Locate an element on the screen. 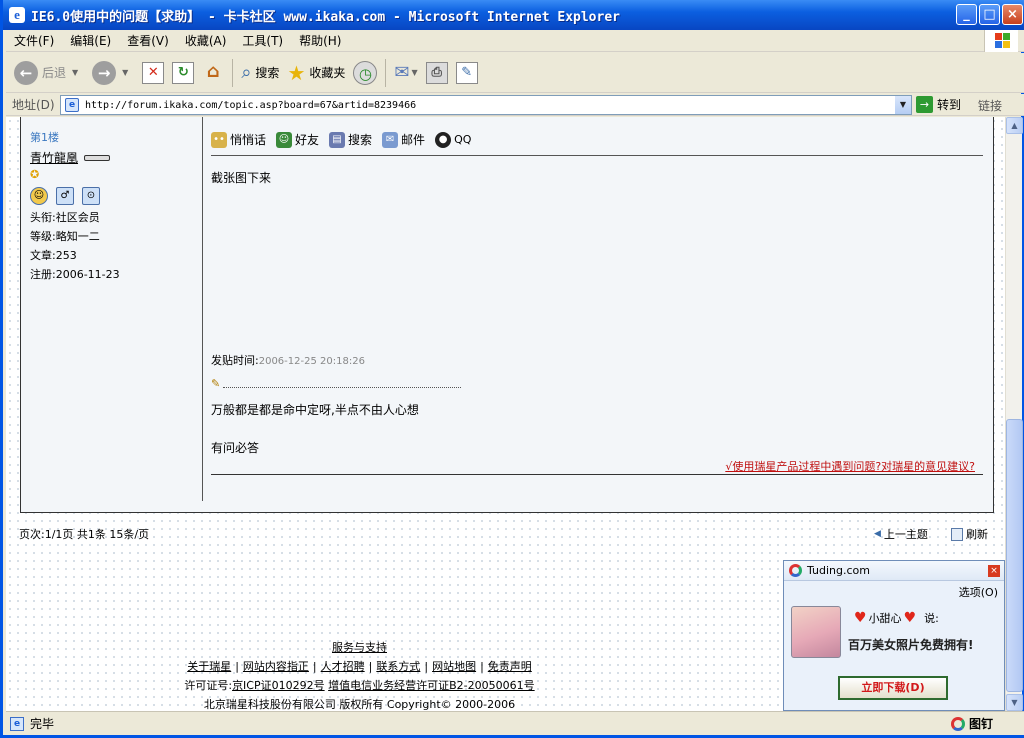  back-button: ← 后退 ▼ is located at coordinates (46, 73).